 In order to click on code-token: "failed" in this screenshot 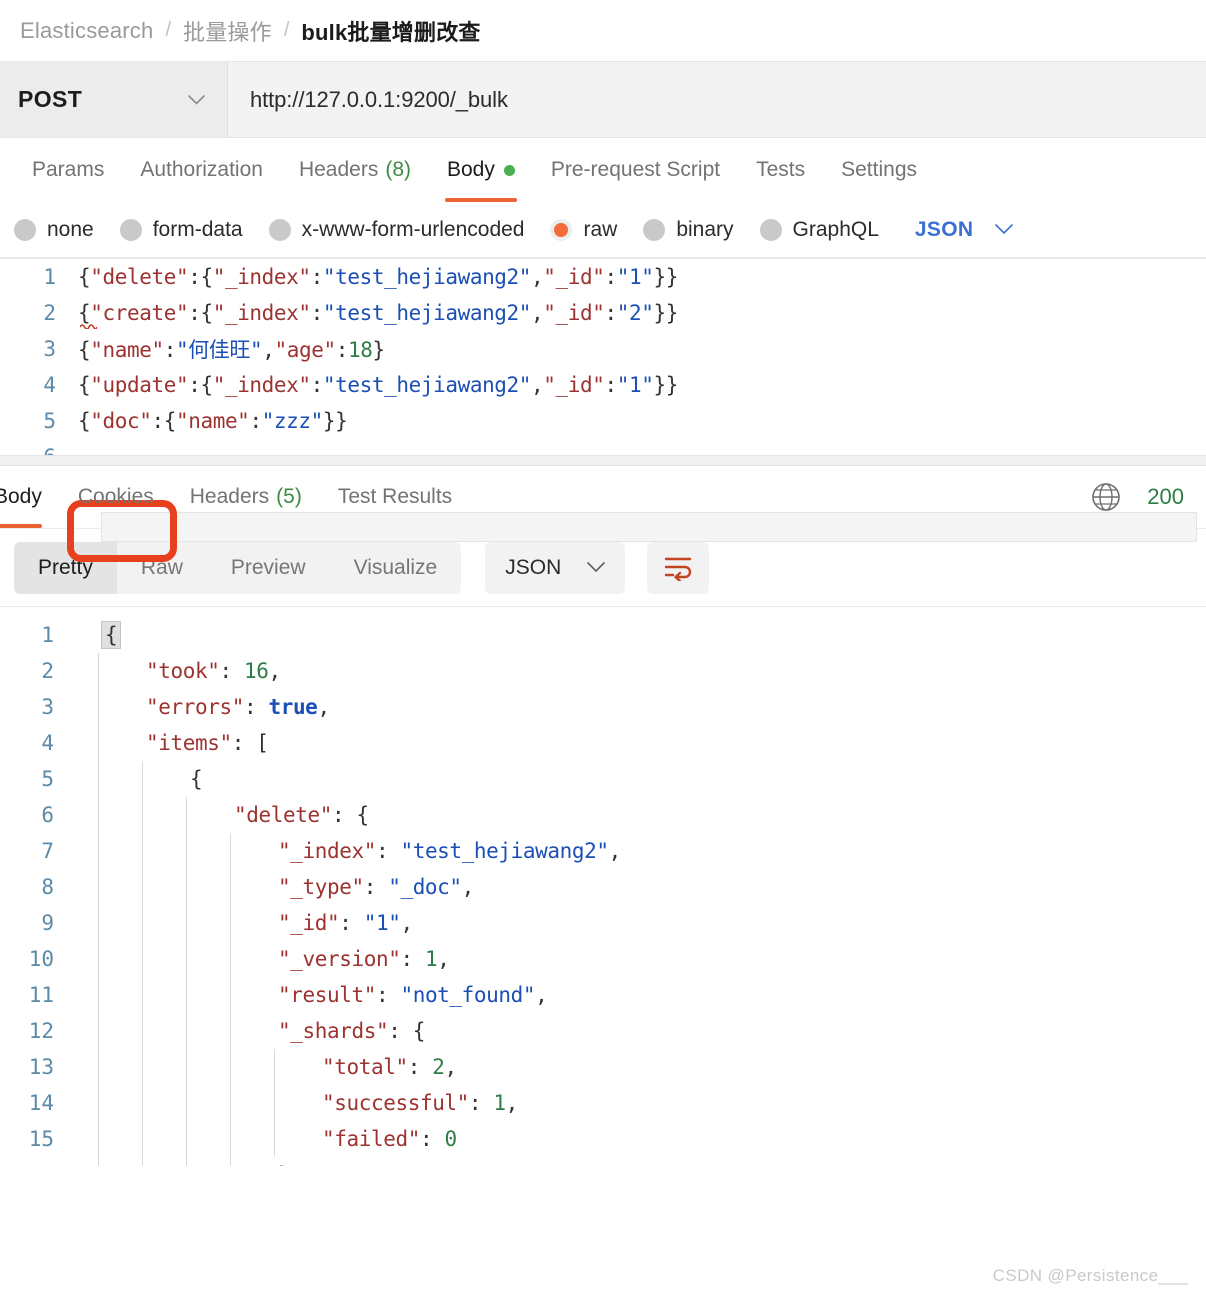, I will do `click(371, 1139)`.